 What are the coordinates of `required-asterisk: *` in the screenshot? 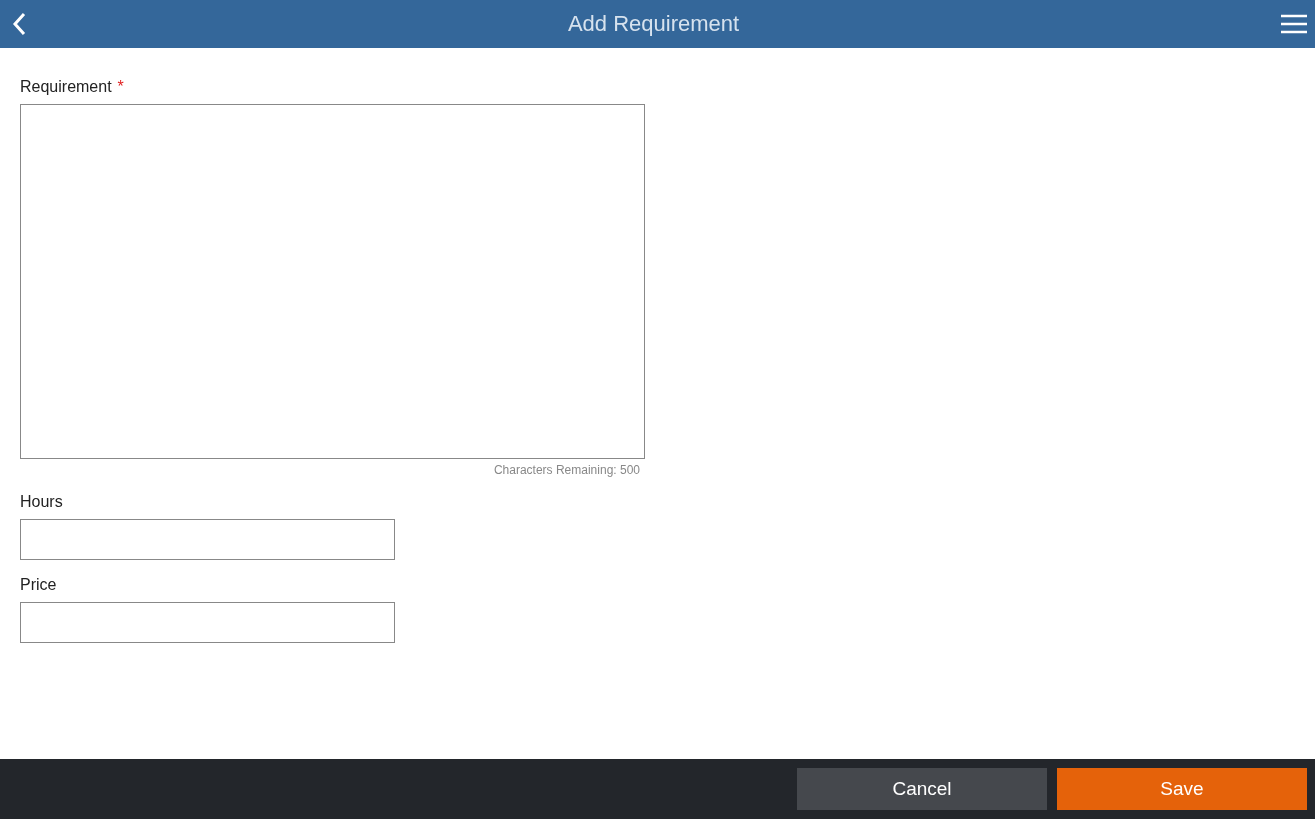 It's located at (120, 87).